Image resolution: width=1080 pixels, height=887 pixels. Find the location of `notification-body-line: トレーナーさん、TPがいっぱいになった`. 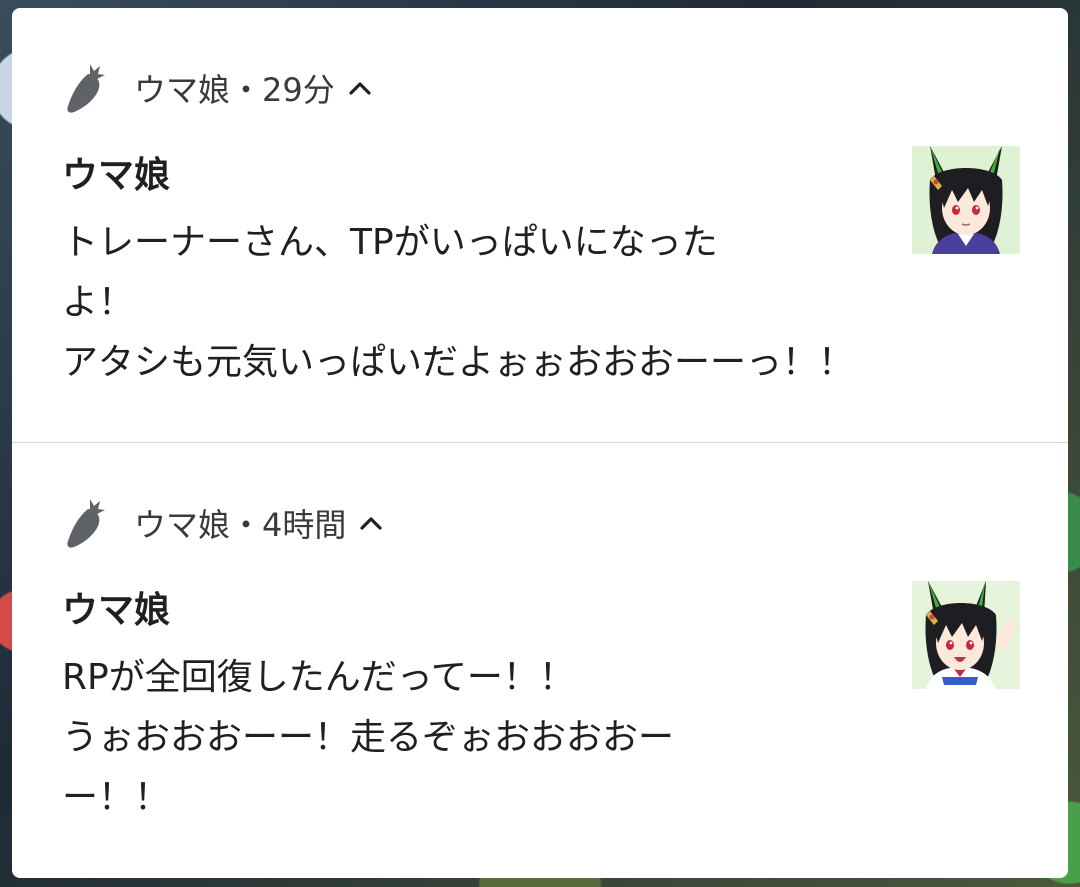

notification-body-line: トレーナーさん、TPがいっぱいになった is located at coordinates (390, 242).